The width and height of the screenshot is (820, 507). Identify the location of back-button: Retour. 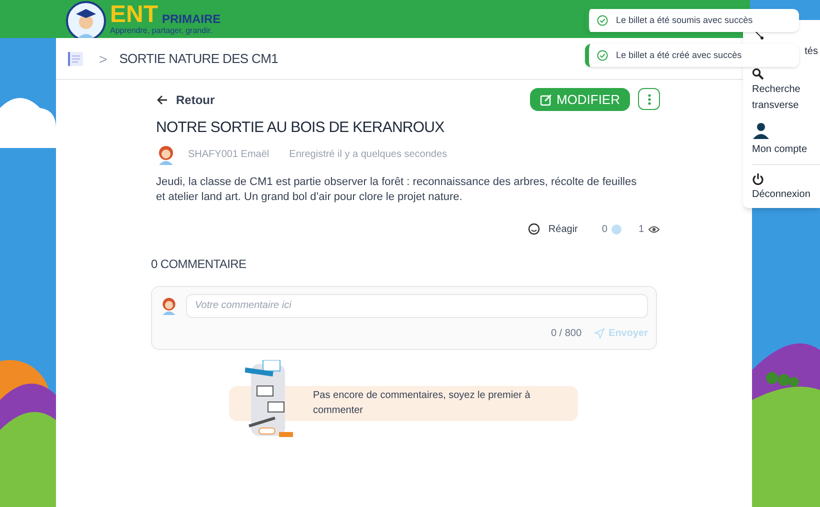
(185, 99).